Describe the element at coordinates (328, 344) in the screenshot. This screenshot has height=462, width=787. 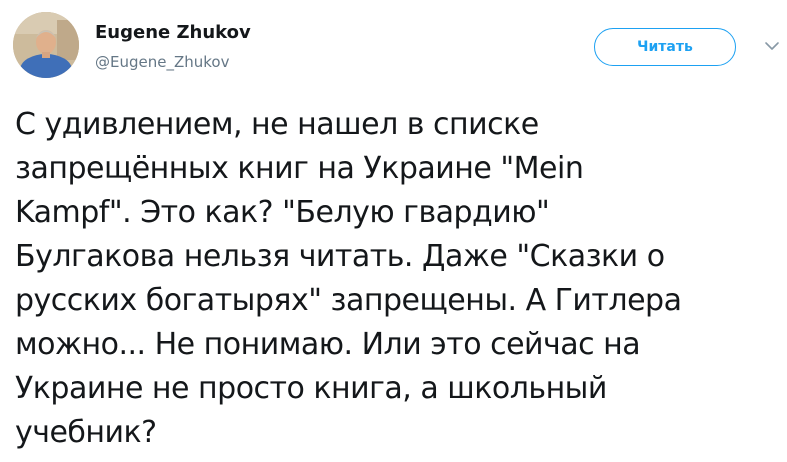
I see `tweet-line: можно... Не понимаю. Или это сейчас на` at that location.